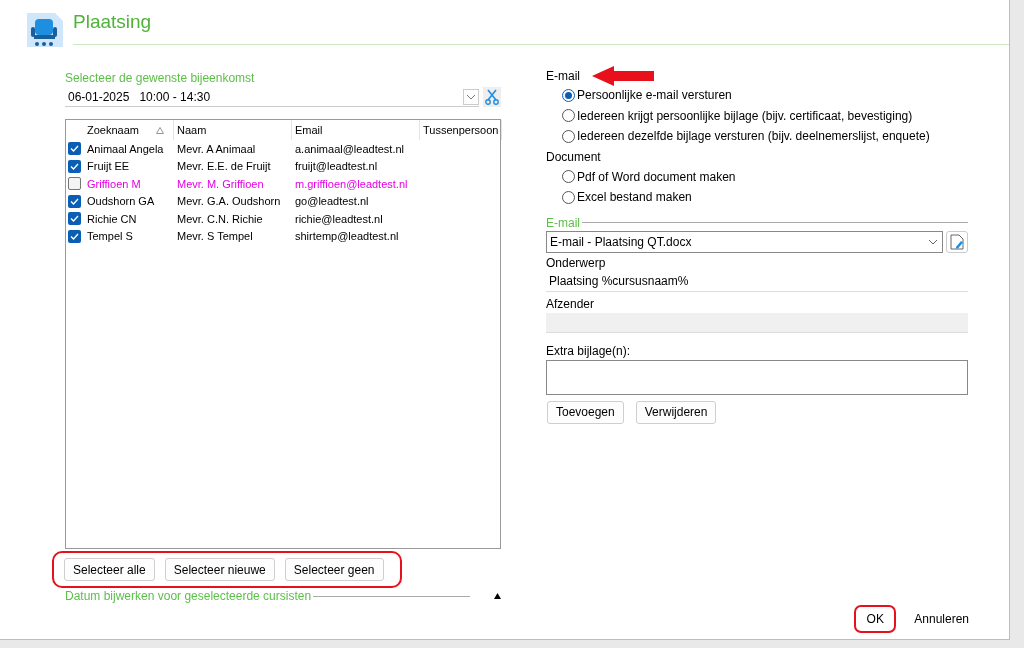  Describe the element at coordinates (757, 322) in the screenshot. I see `sender-field` at that location.